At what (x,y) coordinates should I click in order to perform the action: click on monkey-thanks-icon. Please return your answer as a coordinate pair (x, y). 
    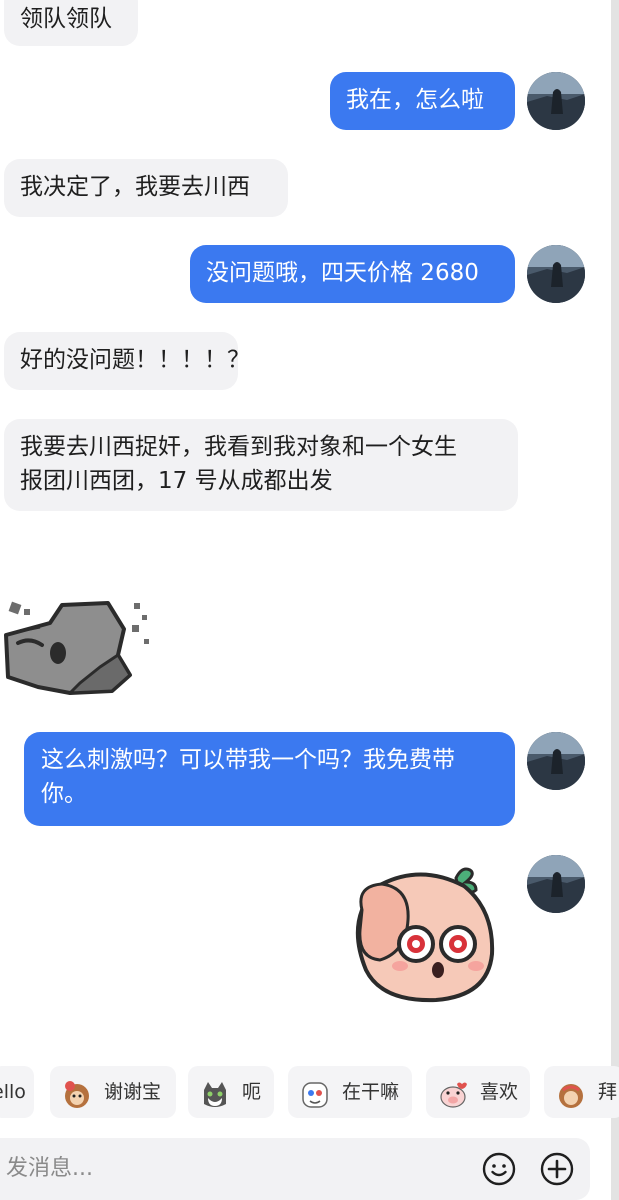
    Looking at the image, I should click on (77, 1093).